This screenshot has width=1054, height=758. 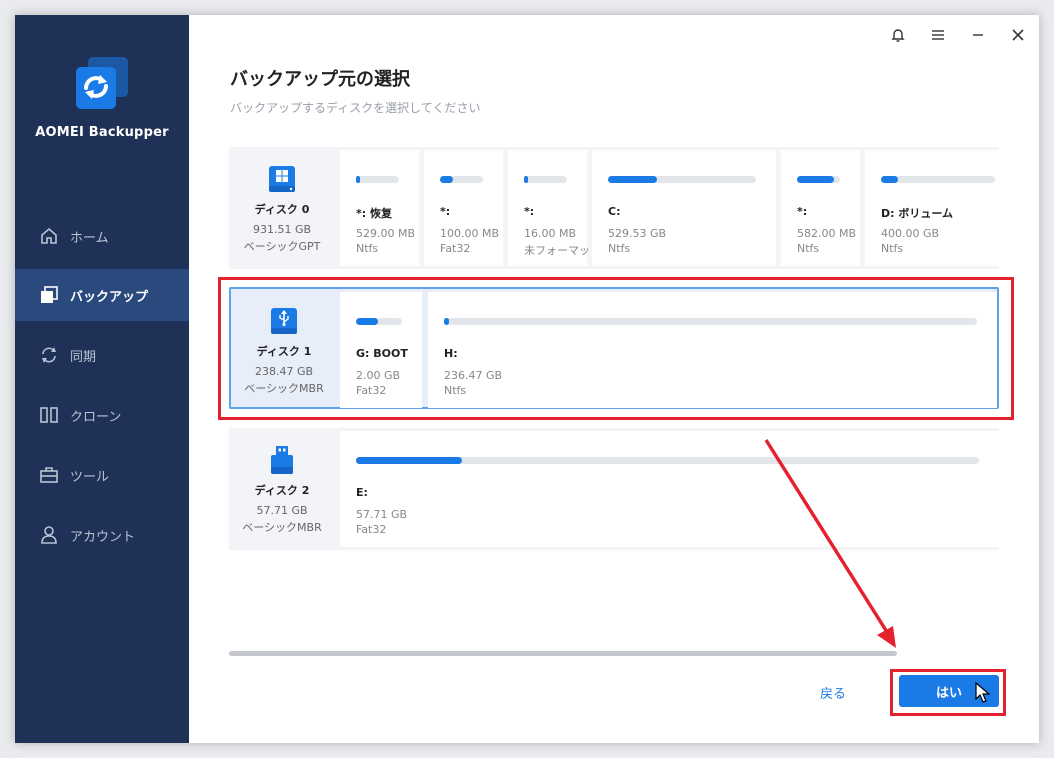 I want to click on sidebar-item-tools: ツール, so click(x=102, y=475).